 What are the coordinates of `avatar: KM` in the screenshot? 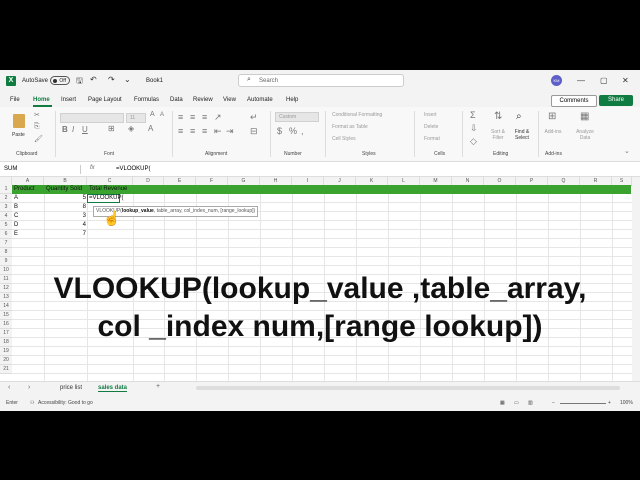 It's located at (556, 80).